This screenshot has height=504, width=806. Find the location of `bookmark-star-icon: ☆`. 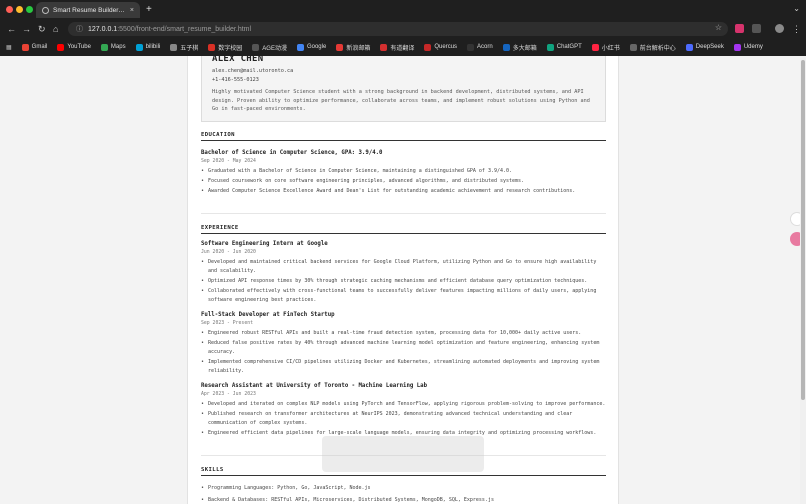

bookmark-star-icon: ☆ is located at coordinates (718, 27).